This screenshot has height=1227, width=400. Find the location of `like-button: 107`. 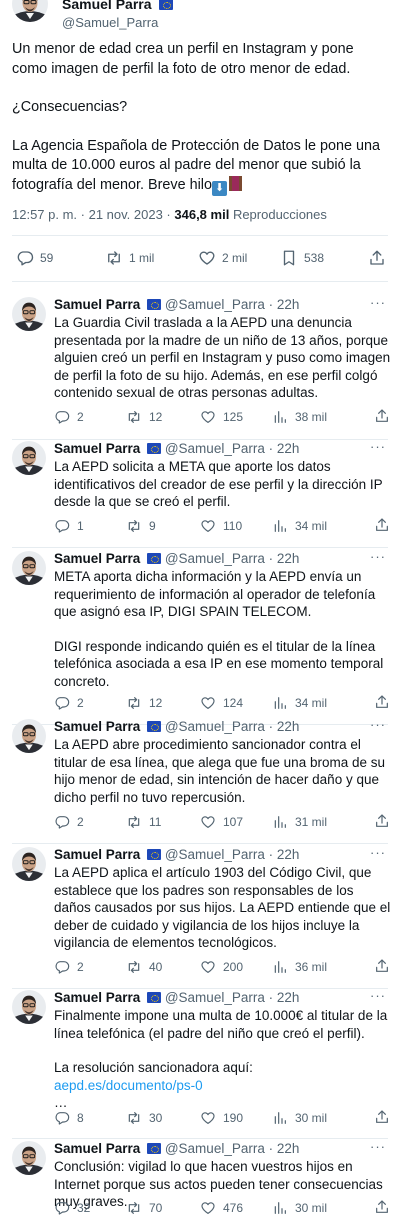

like-button: 107 is located at coordinates (221, 822).